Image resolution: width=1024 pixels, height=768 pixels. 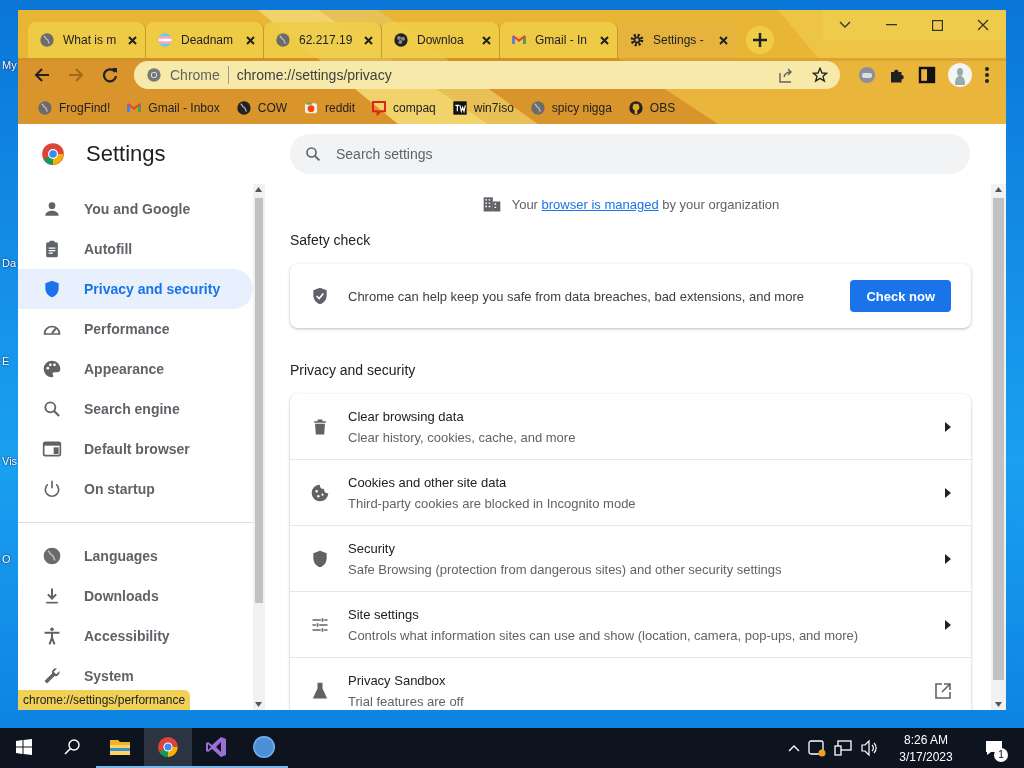 I want to click on chrome-logo-icon, so click(x=168, y=747).